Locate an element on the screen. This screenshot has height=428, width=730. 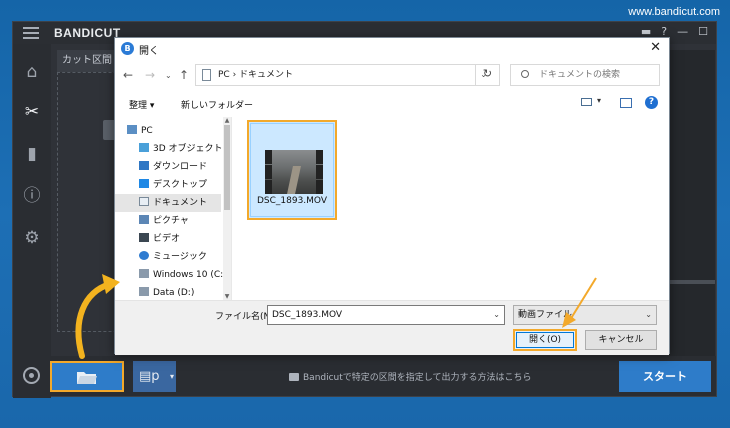
music-icon is located at coordinates (144, 255).